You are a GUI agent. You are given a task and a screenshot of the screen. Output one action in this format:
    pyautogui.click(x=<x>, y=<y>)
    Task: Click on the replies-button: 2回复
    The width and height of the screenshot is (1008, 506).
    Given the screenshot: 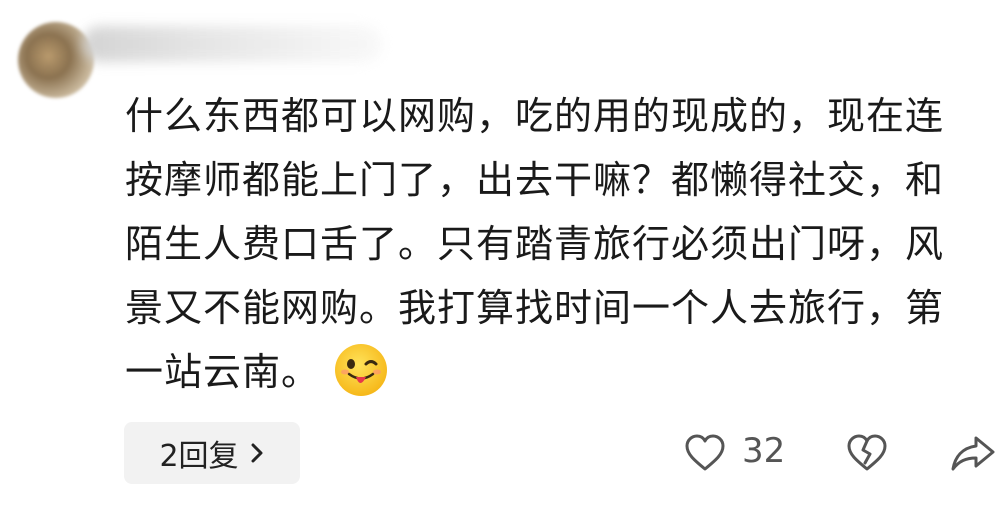 What is the action you would take?
    pyautogui.click(x=212, y=453)
    